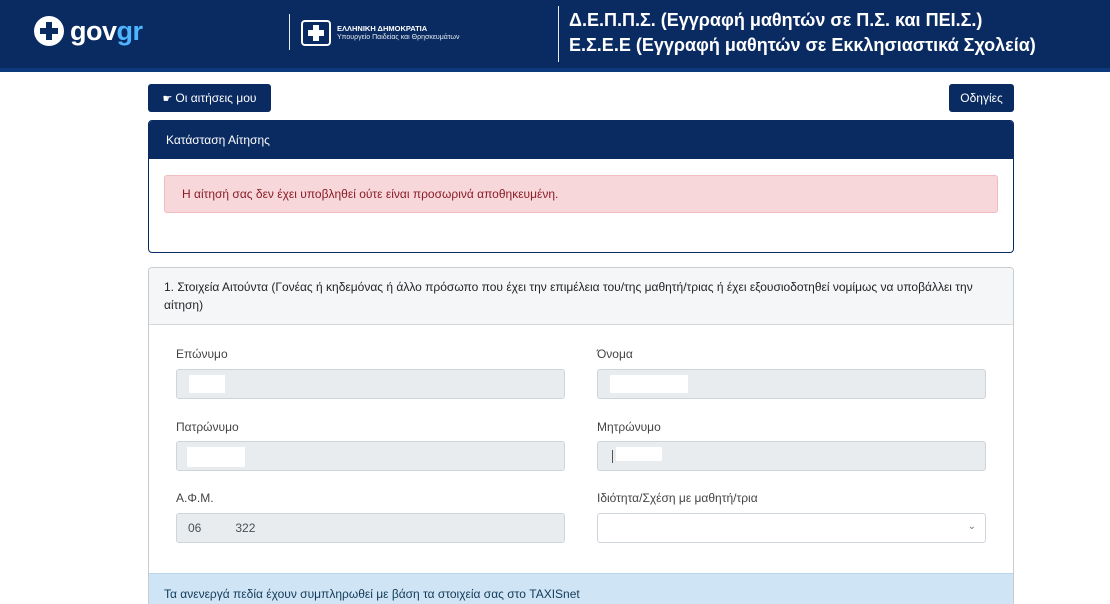 Image resolution: width=1110 pixels, height=604 pixels. I want to click on help-button: Οδηγίες, so click(981, 98).